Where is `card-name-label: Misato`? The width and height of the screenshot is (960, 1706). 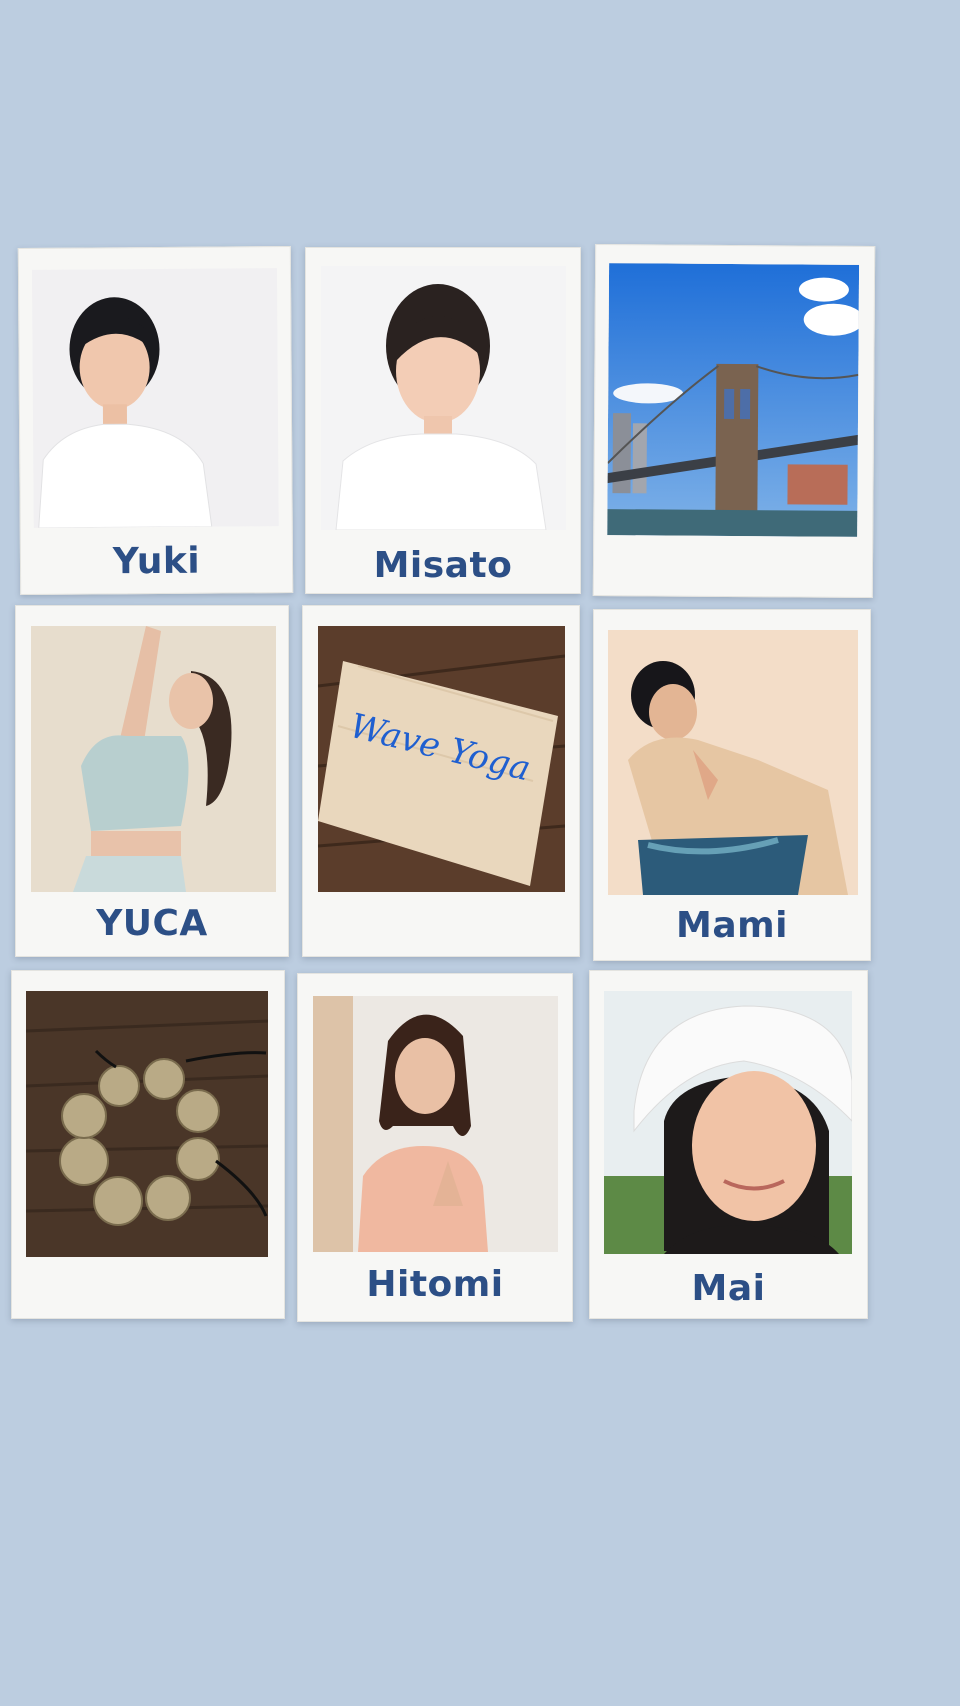
card-name-label: Misato is located at coordinates (443, 565).